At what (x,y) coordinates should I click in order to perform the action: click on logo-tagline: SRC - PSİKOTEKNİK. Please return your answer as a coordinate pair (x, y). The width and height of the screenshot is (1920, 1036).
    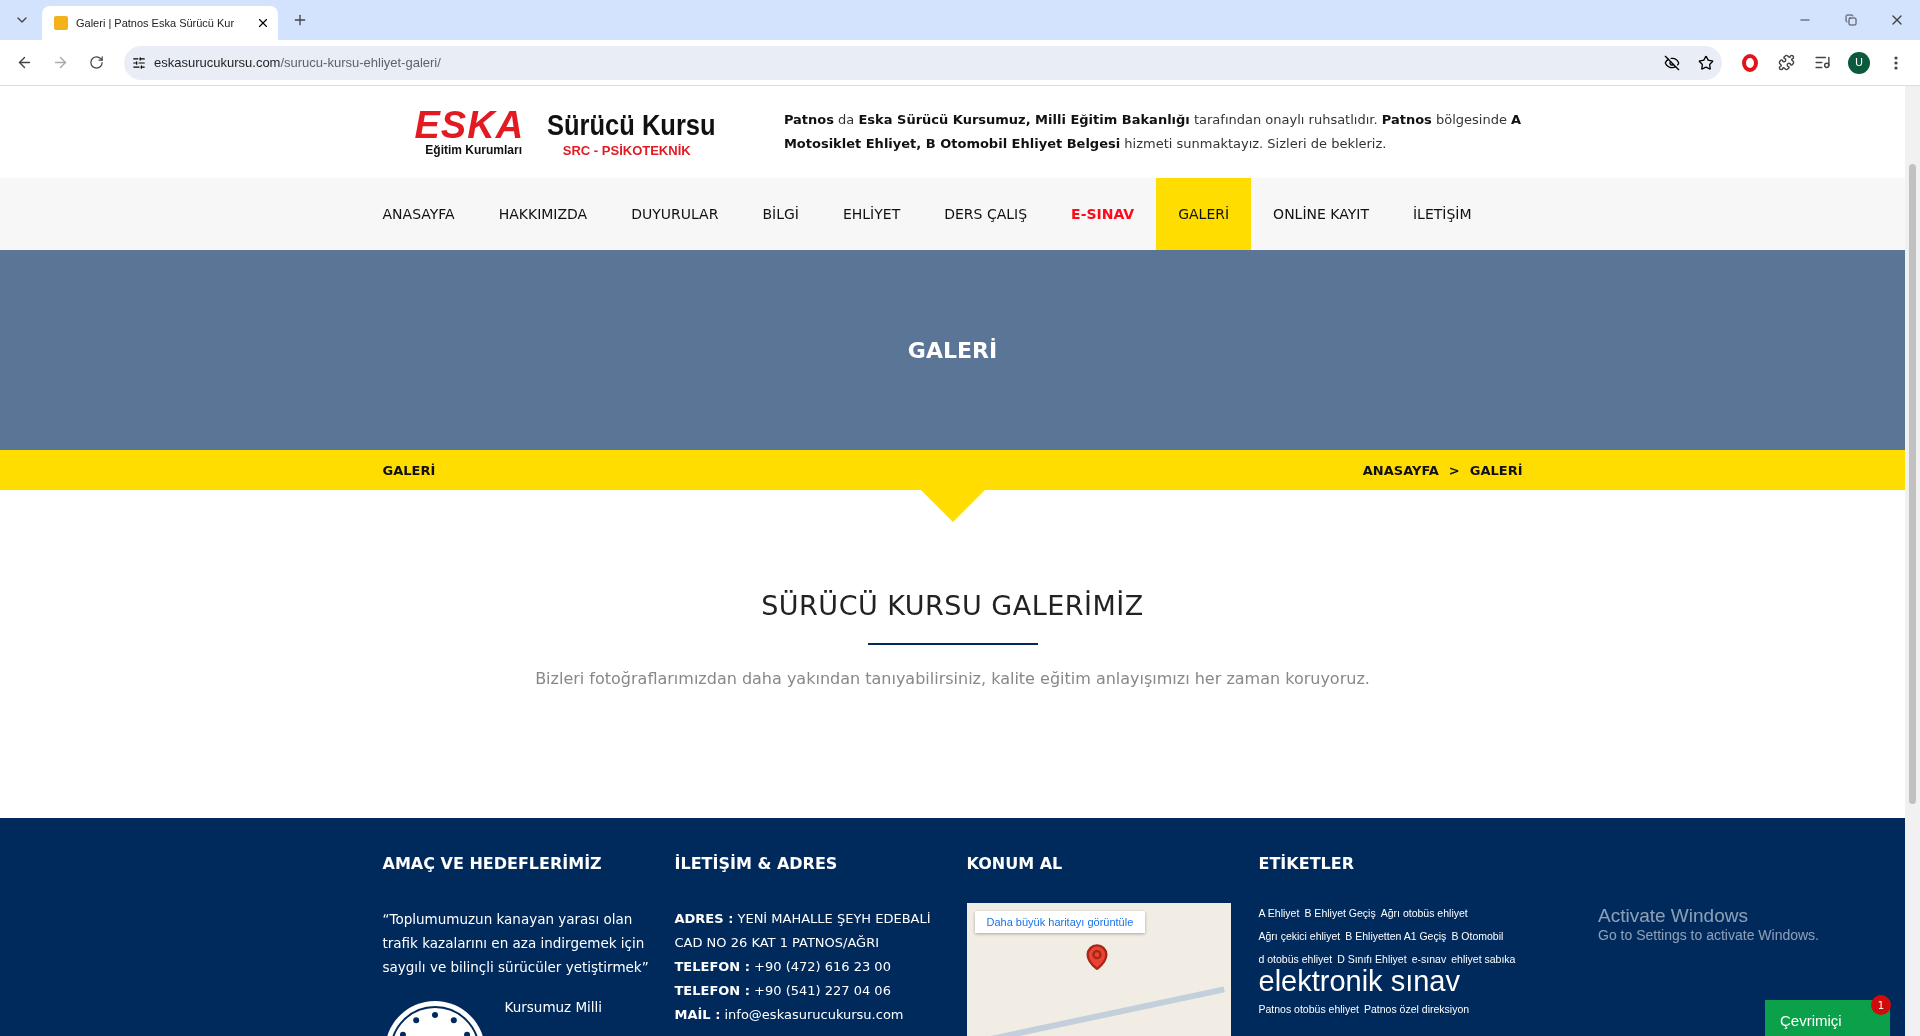
    Looking at the image, I should click on (626, 150).